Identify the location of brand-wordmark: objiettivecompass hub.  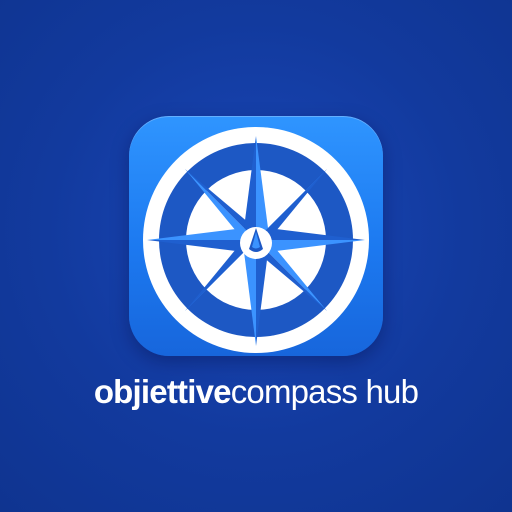
(256, 392).